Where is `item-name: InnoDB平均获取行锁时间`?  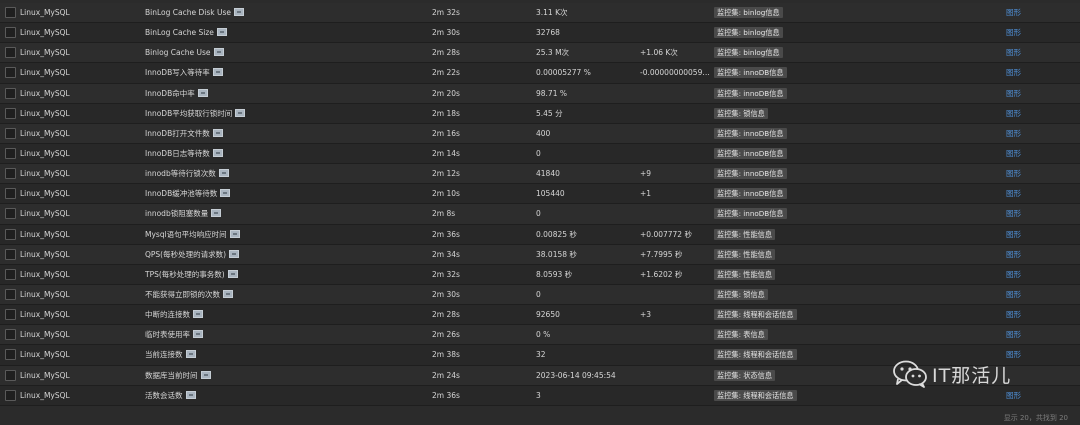 item-name: InnoDB平均获取行锁时间 is located at coordinates (189, 113).